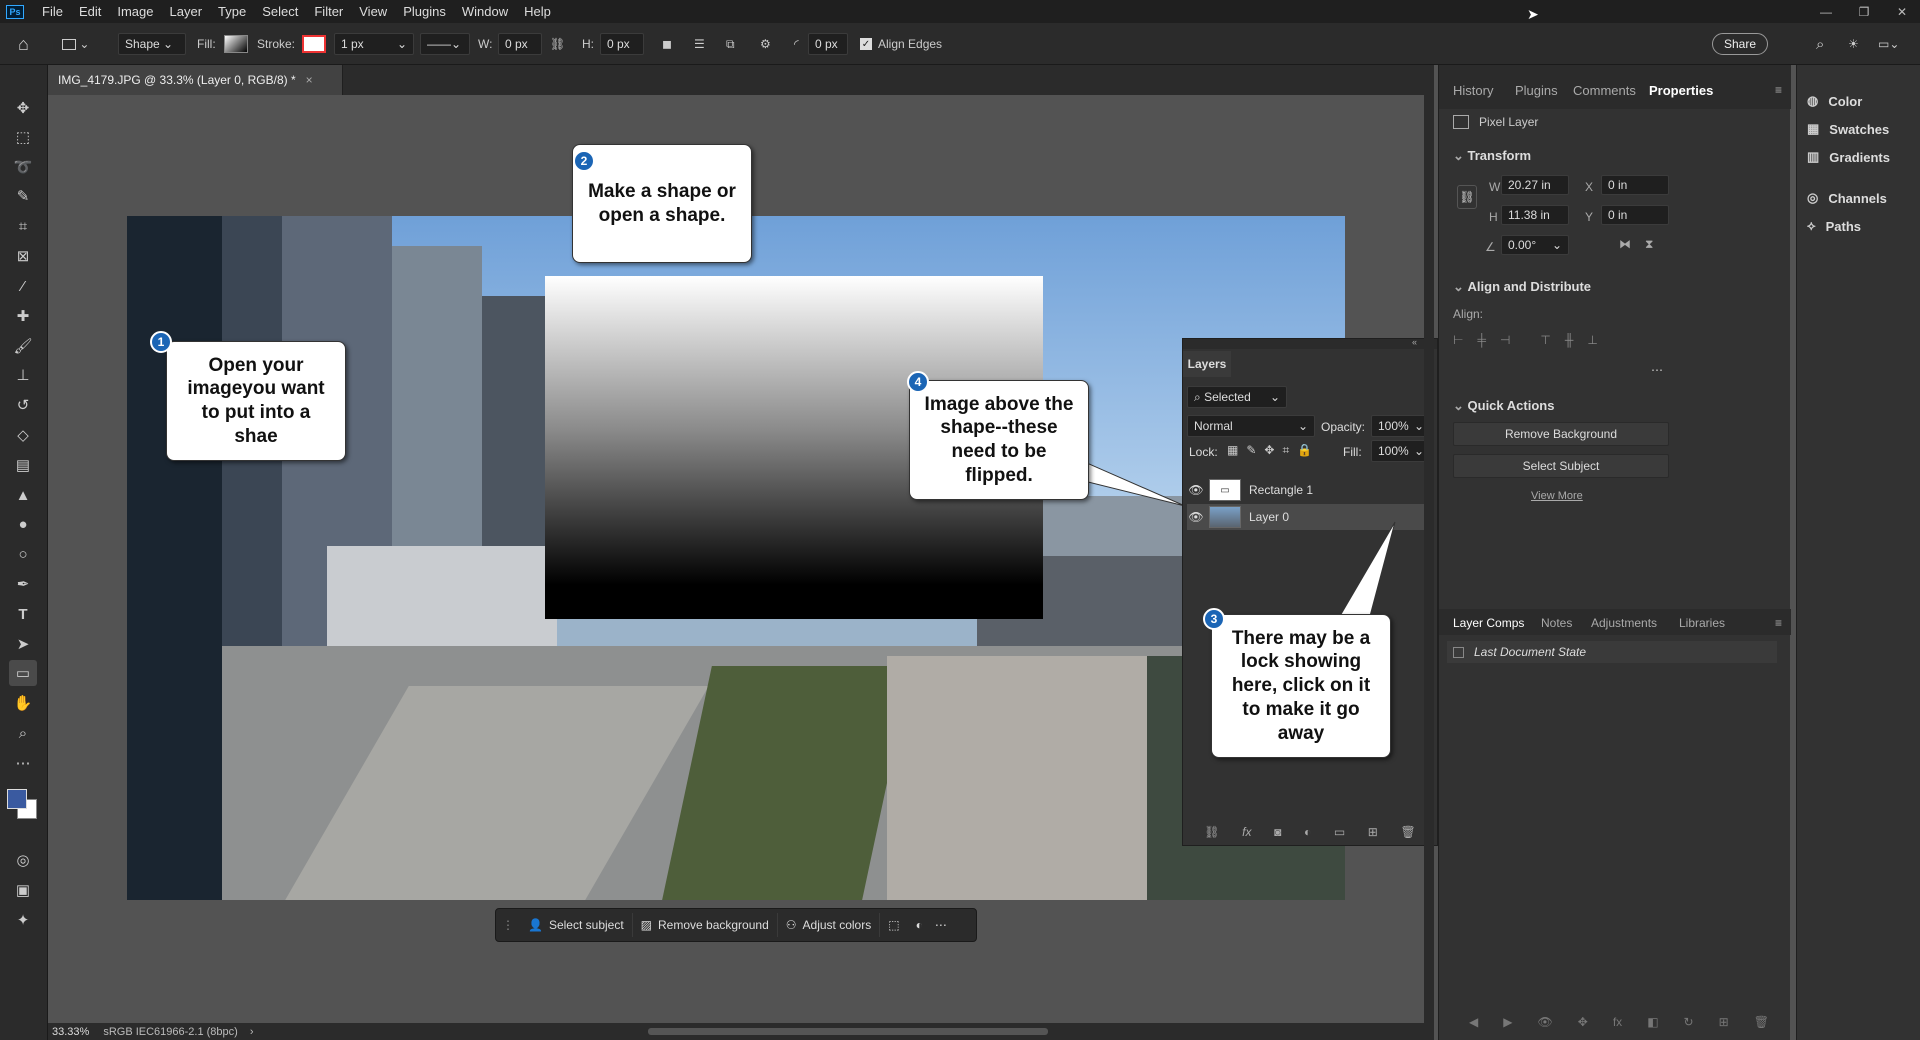  I want to click on path-operations-icon: ◼, so click(667, 44).